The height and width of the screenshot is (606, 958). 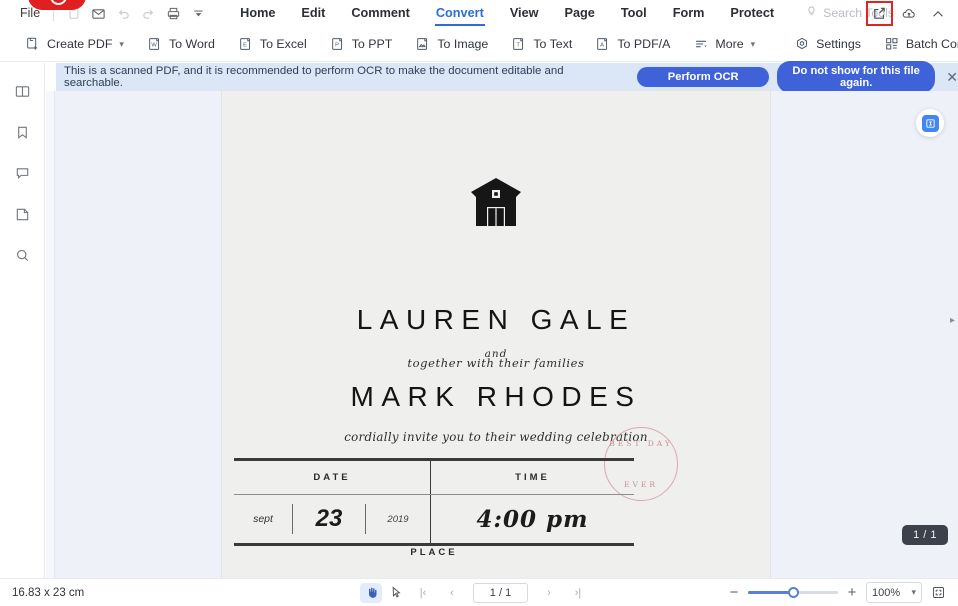 What do you see at coordinates (838, 44) in the screenshot?
I see `settings-label: Settings` at bounding box center [838, 44].